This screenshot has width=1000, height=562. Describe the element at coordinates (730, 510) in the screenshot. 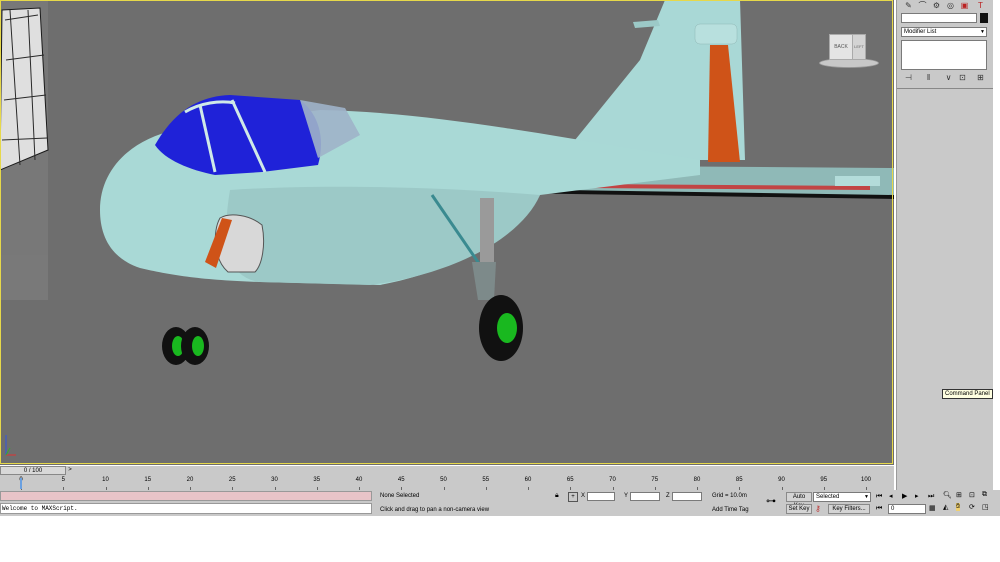

I see `add-time-tag: Add Time Tag` at that location.